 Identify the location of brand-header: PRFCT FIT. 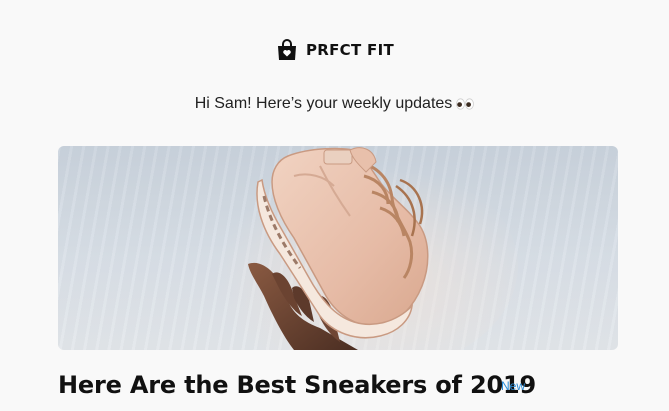
(334, 50).